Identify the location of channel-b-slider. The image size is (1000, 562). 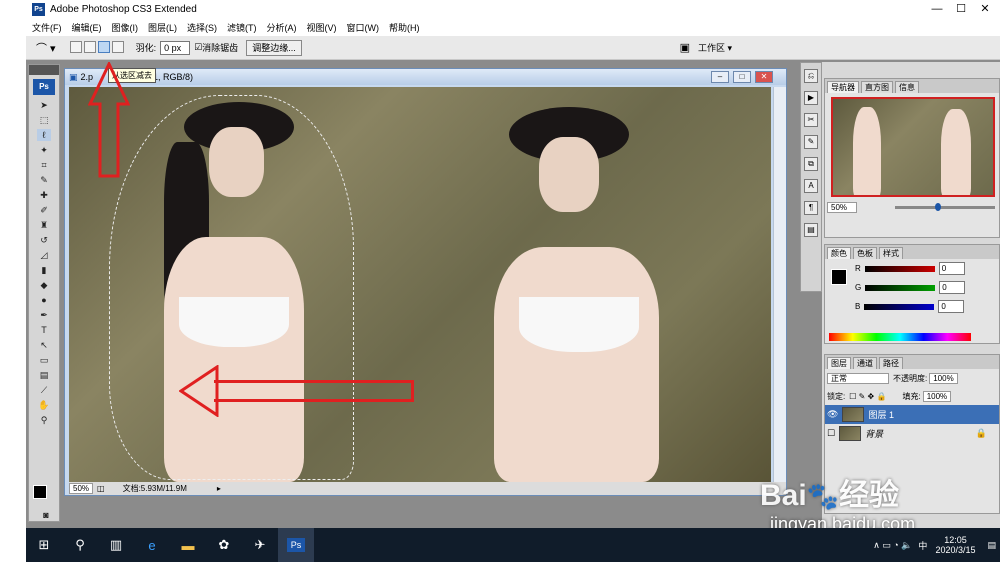
(899, 306).